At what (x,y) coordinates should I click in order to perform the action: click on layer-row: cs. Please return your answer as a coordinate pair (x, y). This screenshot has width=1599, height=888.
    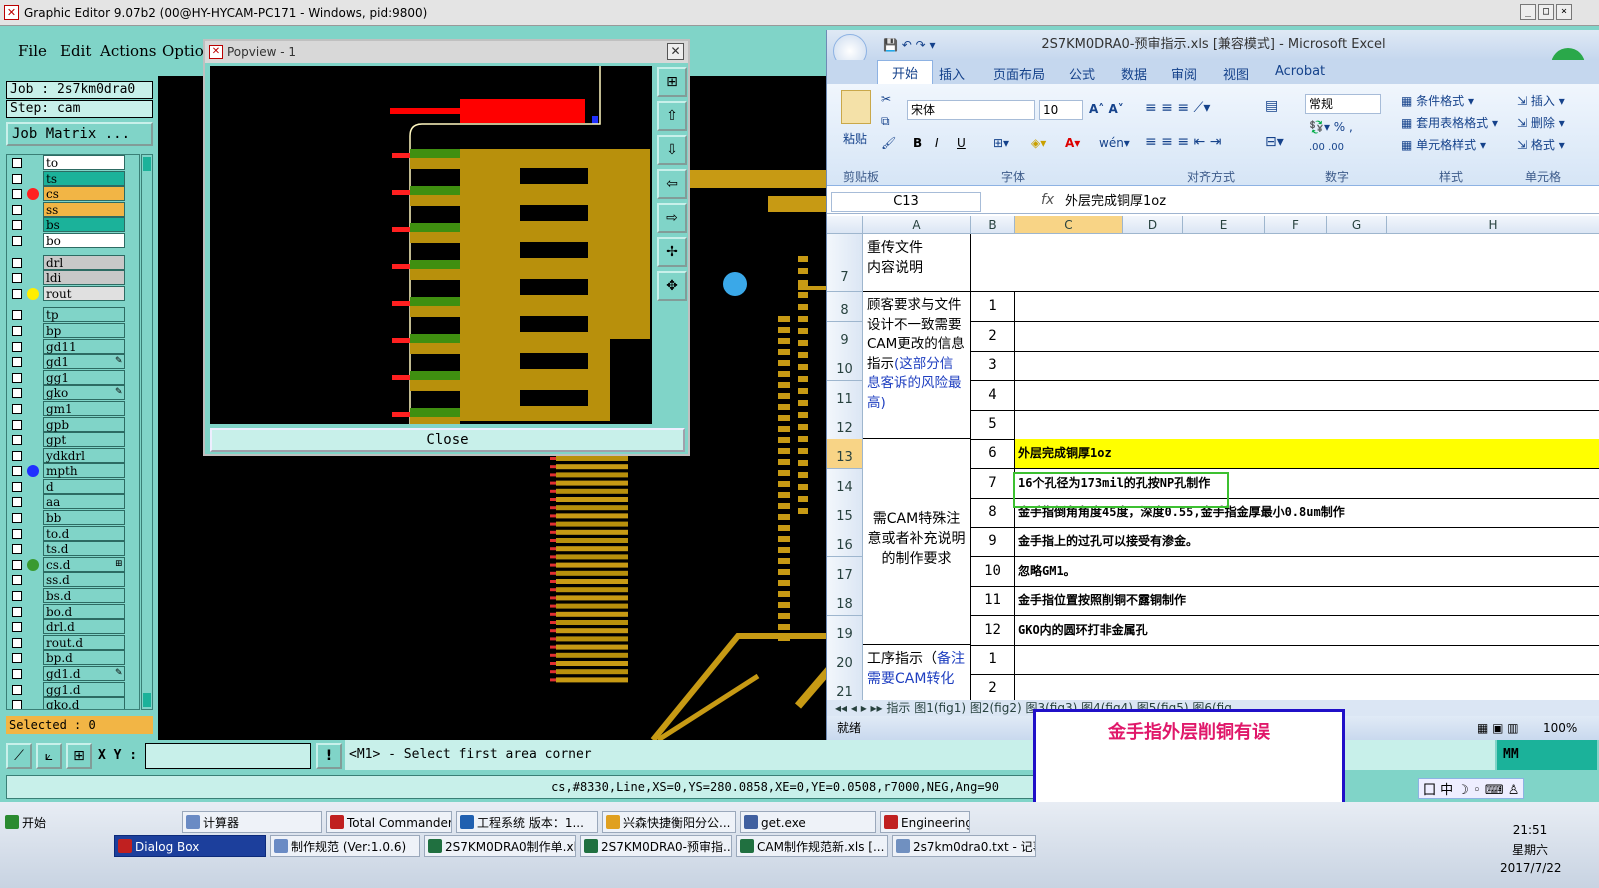
    Looking at the image, I should click on (73, 194).